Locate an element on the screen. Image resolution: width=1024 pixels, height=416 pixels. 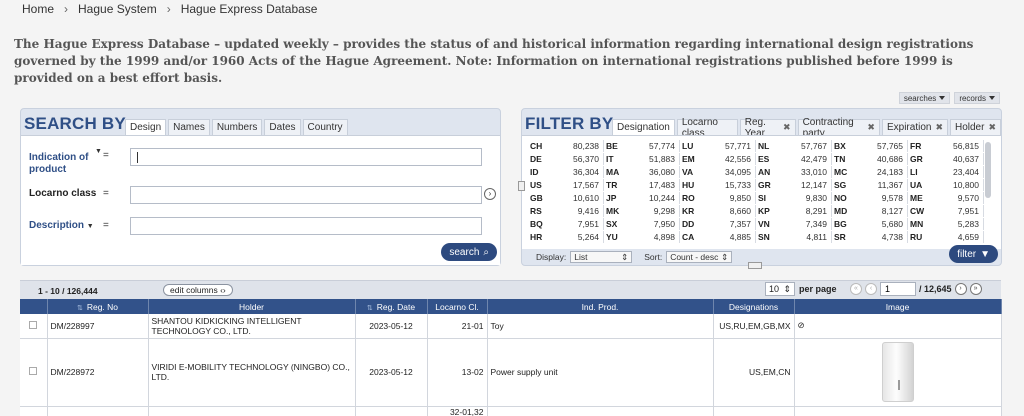
records-dropdown: records is located at coordinates (977, 98).